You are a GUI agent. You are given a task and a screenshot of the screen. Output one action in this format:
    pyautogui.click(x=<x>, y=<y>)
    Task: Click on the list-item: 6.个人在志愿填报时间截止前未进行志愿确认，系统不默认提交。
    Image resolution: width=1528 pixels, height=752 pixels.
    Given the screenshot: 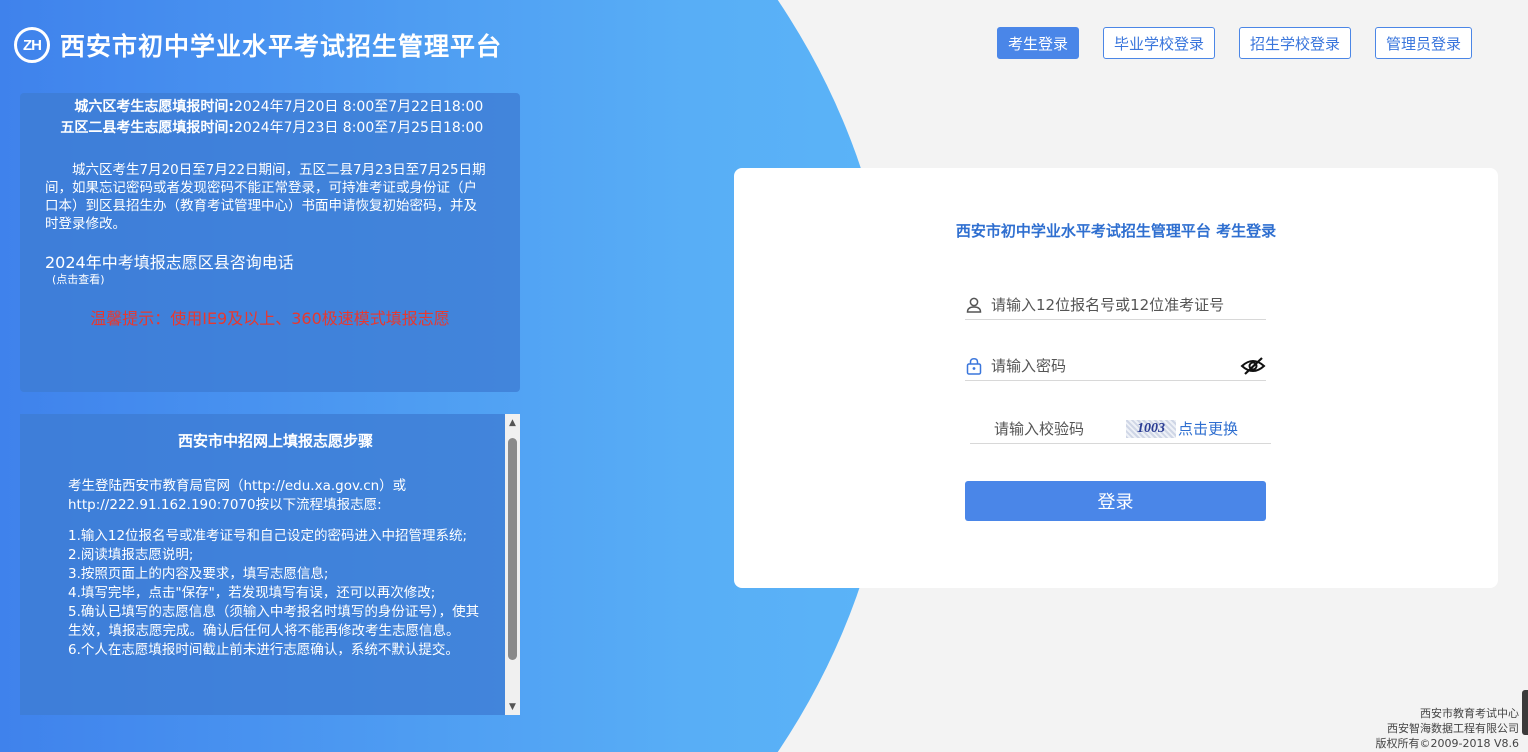 What is the action you would take?
    pyautogui.click(x=263, y=650)
    